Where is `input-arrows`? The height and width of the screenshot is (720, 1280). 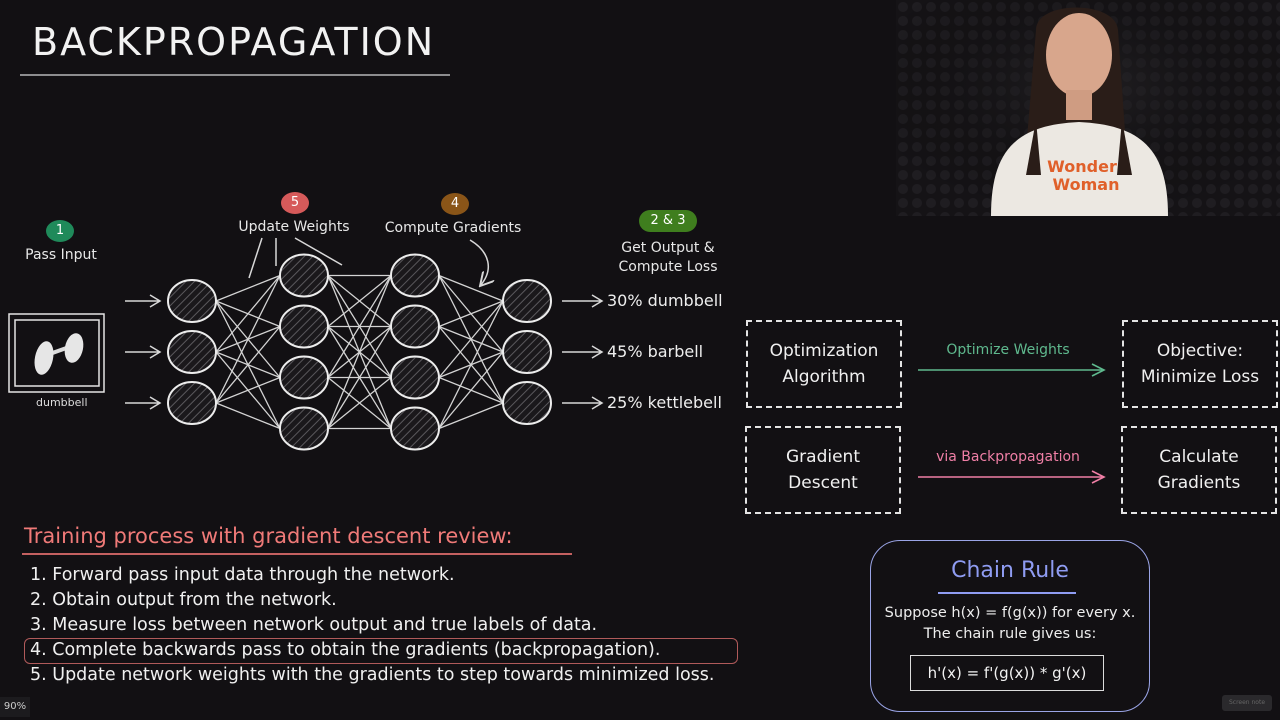 input-arrows is located at coordinates (143, 352).